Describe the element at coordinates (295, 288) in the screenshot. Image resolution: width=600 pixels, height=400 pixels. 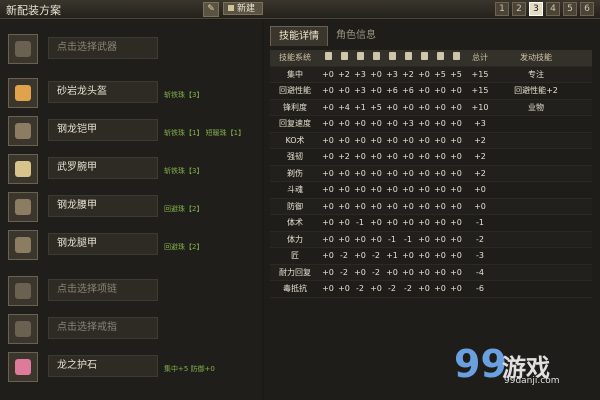
I see `skill-name: 毒抵抗` at that location.